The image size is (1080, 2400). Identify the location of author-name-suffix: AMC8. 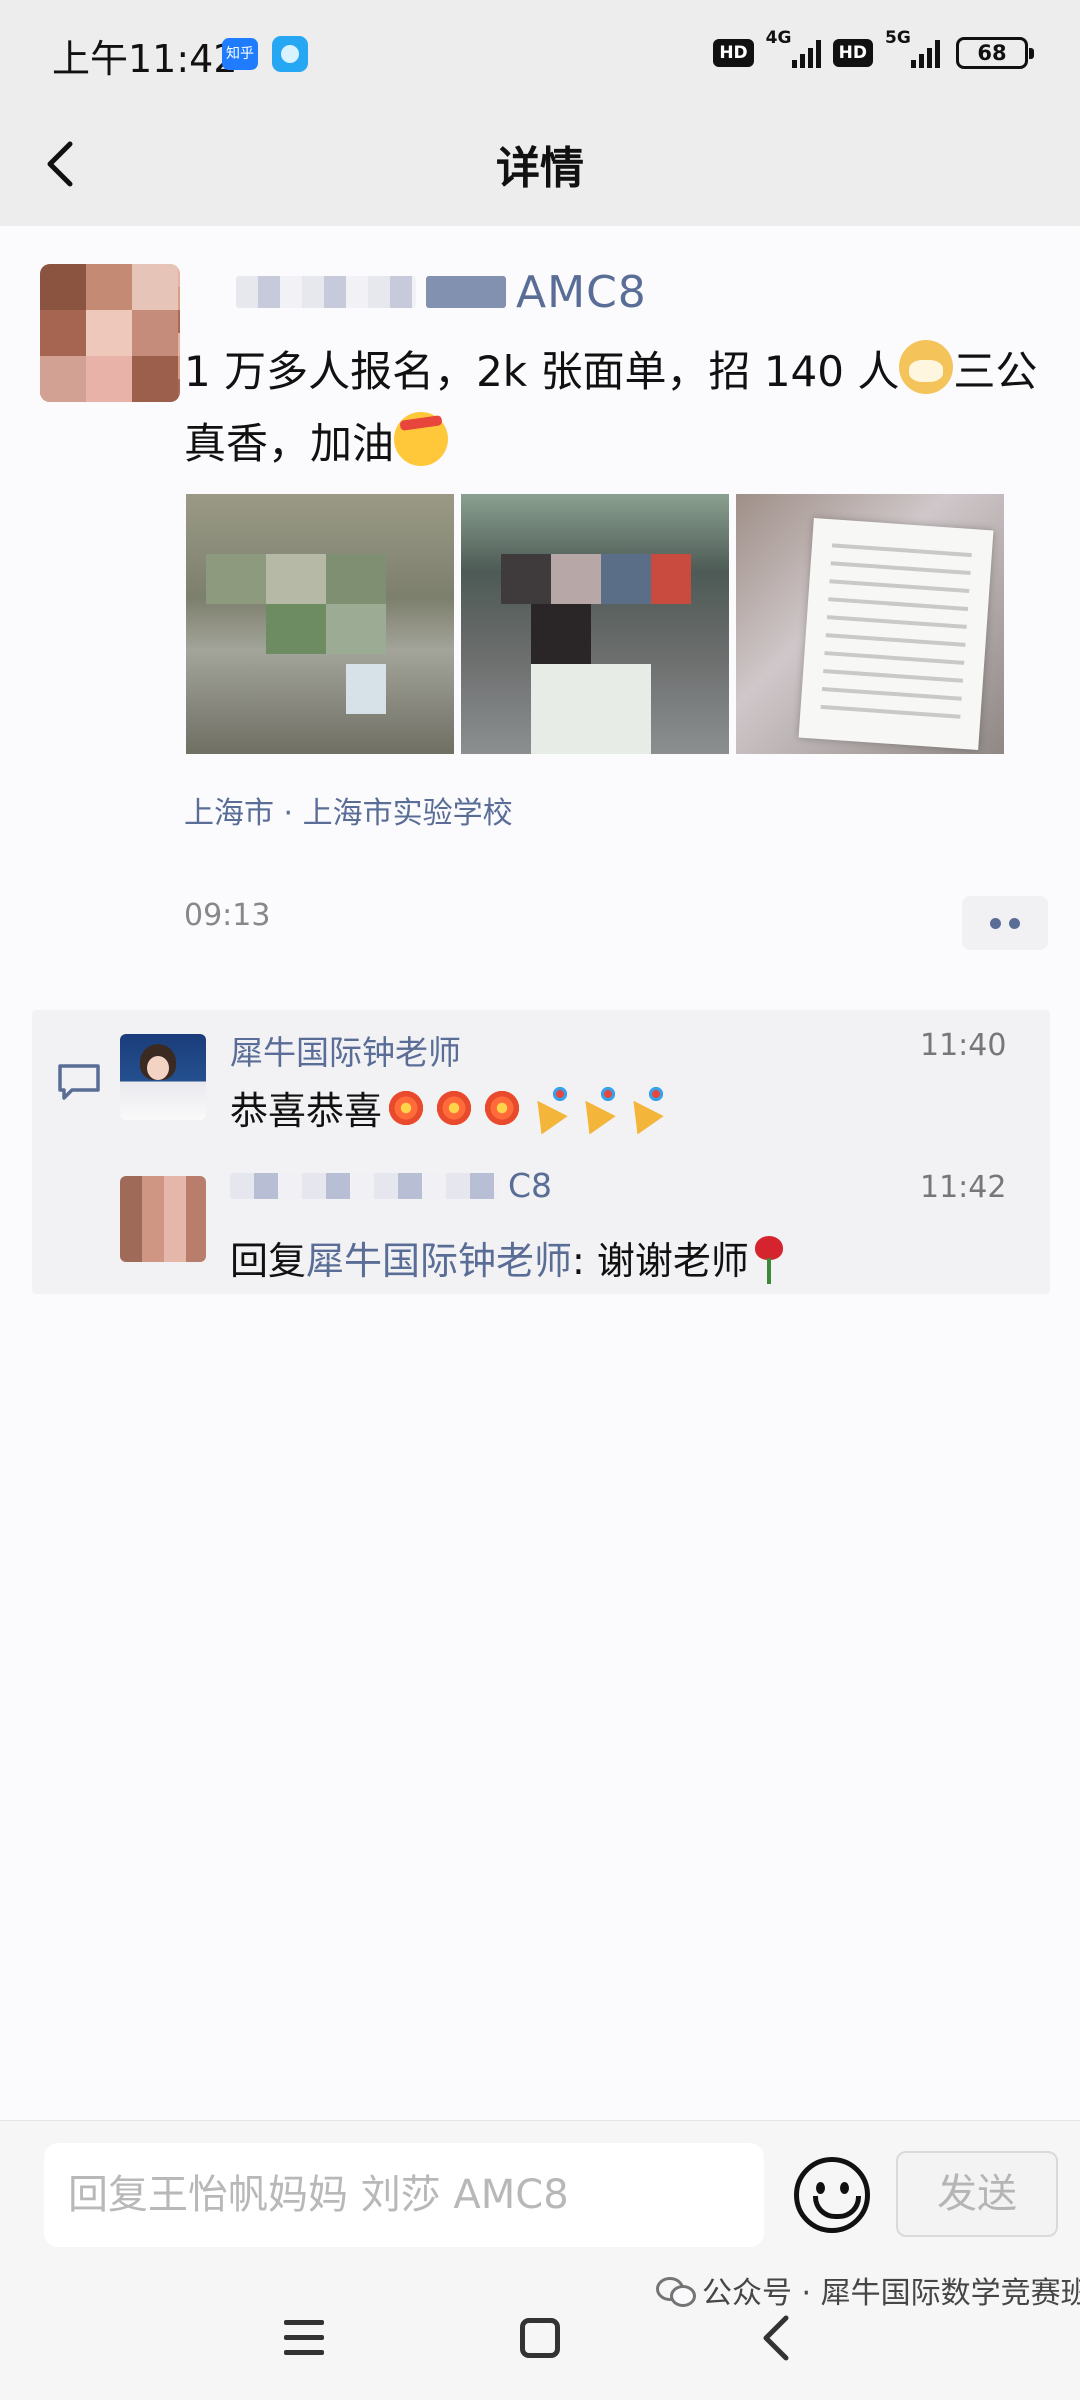
(581, 292).